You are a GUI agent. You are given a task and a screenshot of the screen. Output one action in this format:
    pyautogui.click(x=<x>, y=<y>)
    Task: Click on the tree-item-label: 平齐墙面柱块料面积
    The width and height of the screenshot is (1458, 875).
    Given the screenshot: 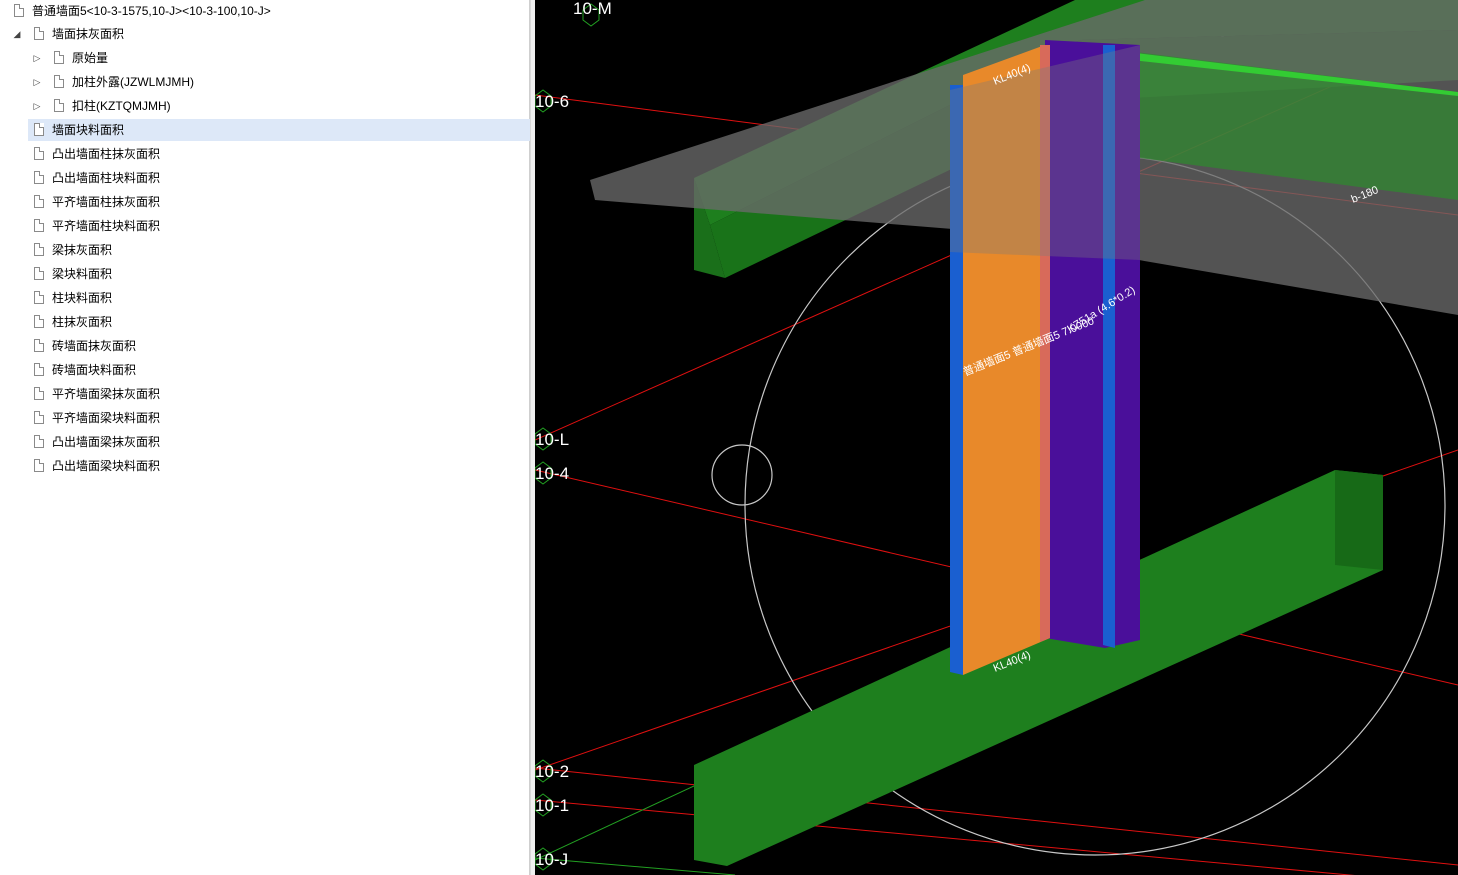 What is the action you would take?
    pyautogui.click(x=106, y=226)
    